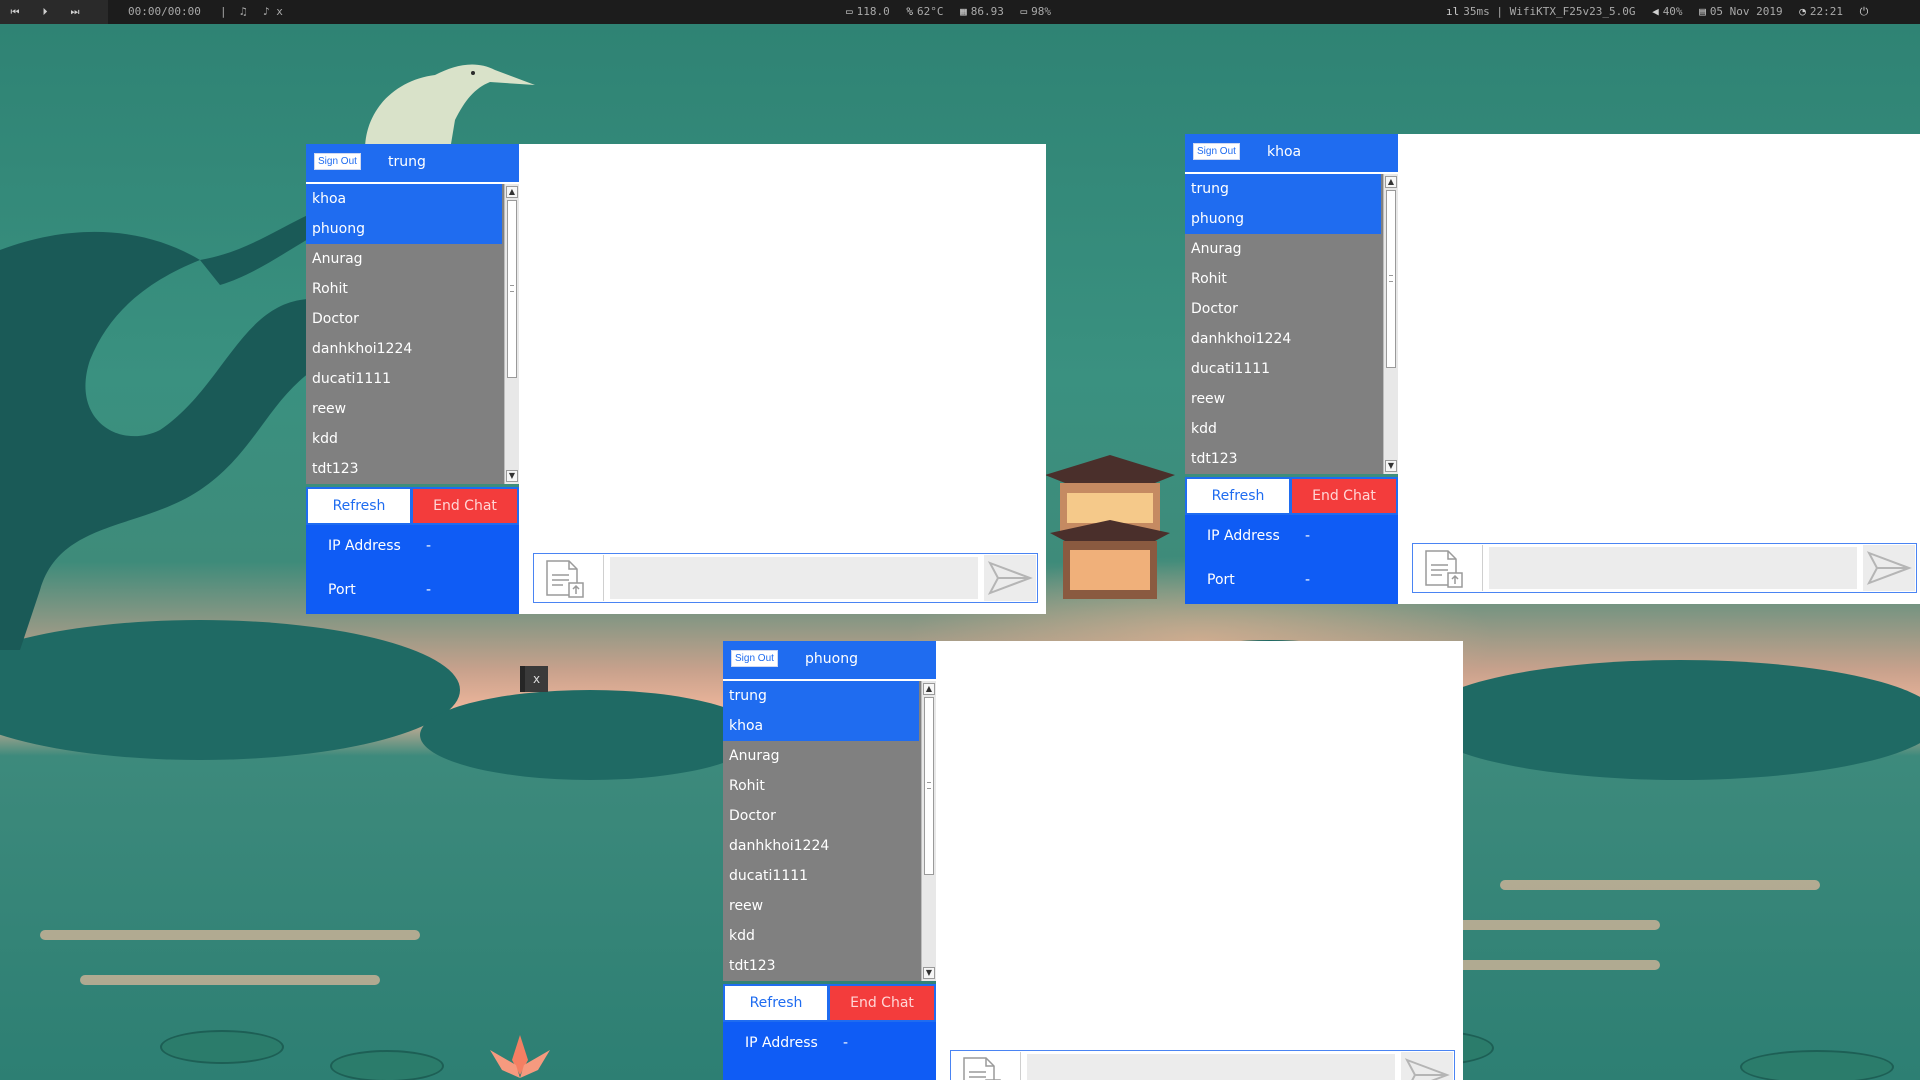 The width and height of the screenshot is (1920, 1080). I want to click on desktop-widget-close-button: x, so click(534, 679).